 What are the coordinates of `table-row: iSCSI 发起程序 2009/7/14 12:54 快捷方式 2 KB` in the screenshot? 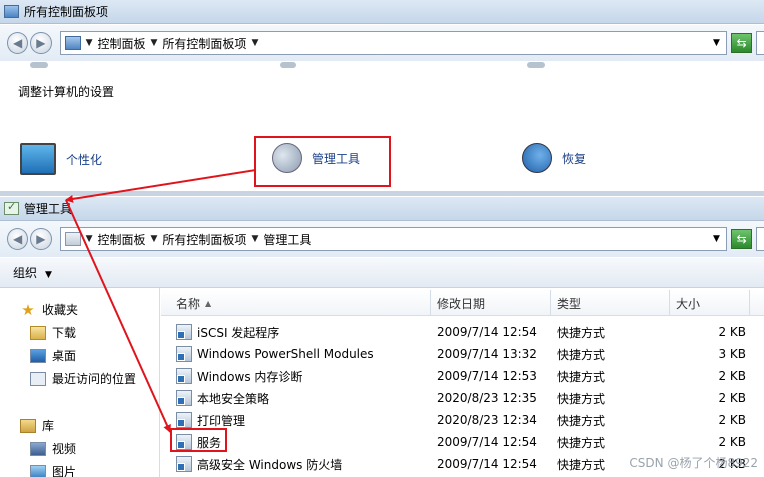 It's located at (462, 332).